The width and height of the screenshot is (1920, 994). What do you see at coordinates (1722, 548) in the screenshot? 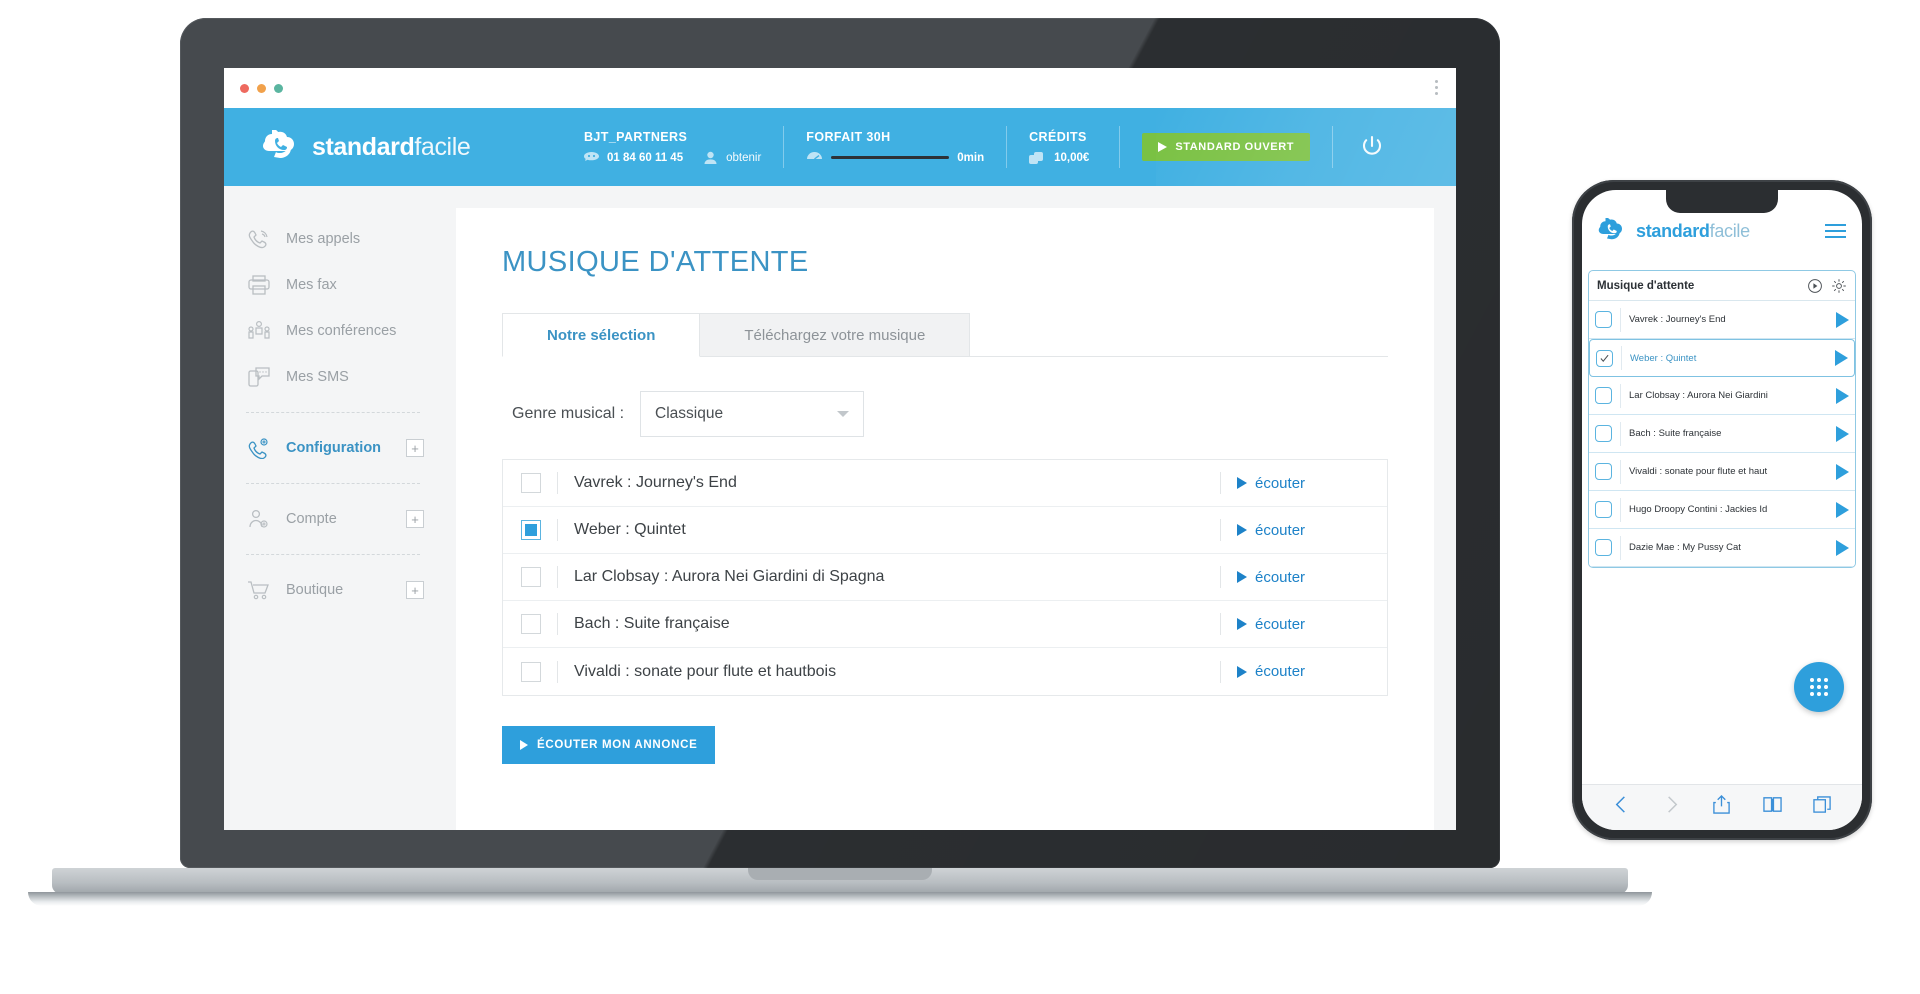
I see `mobile-track-row: Dazie Mae : My Pussy Cat` at bounding box center [1722, 548].